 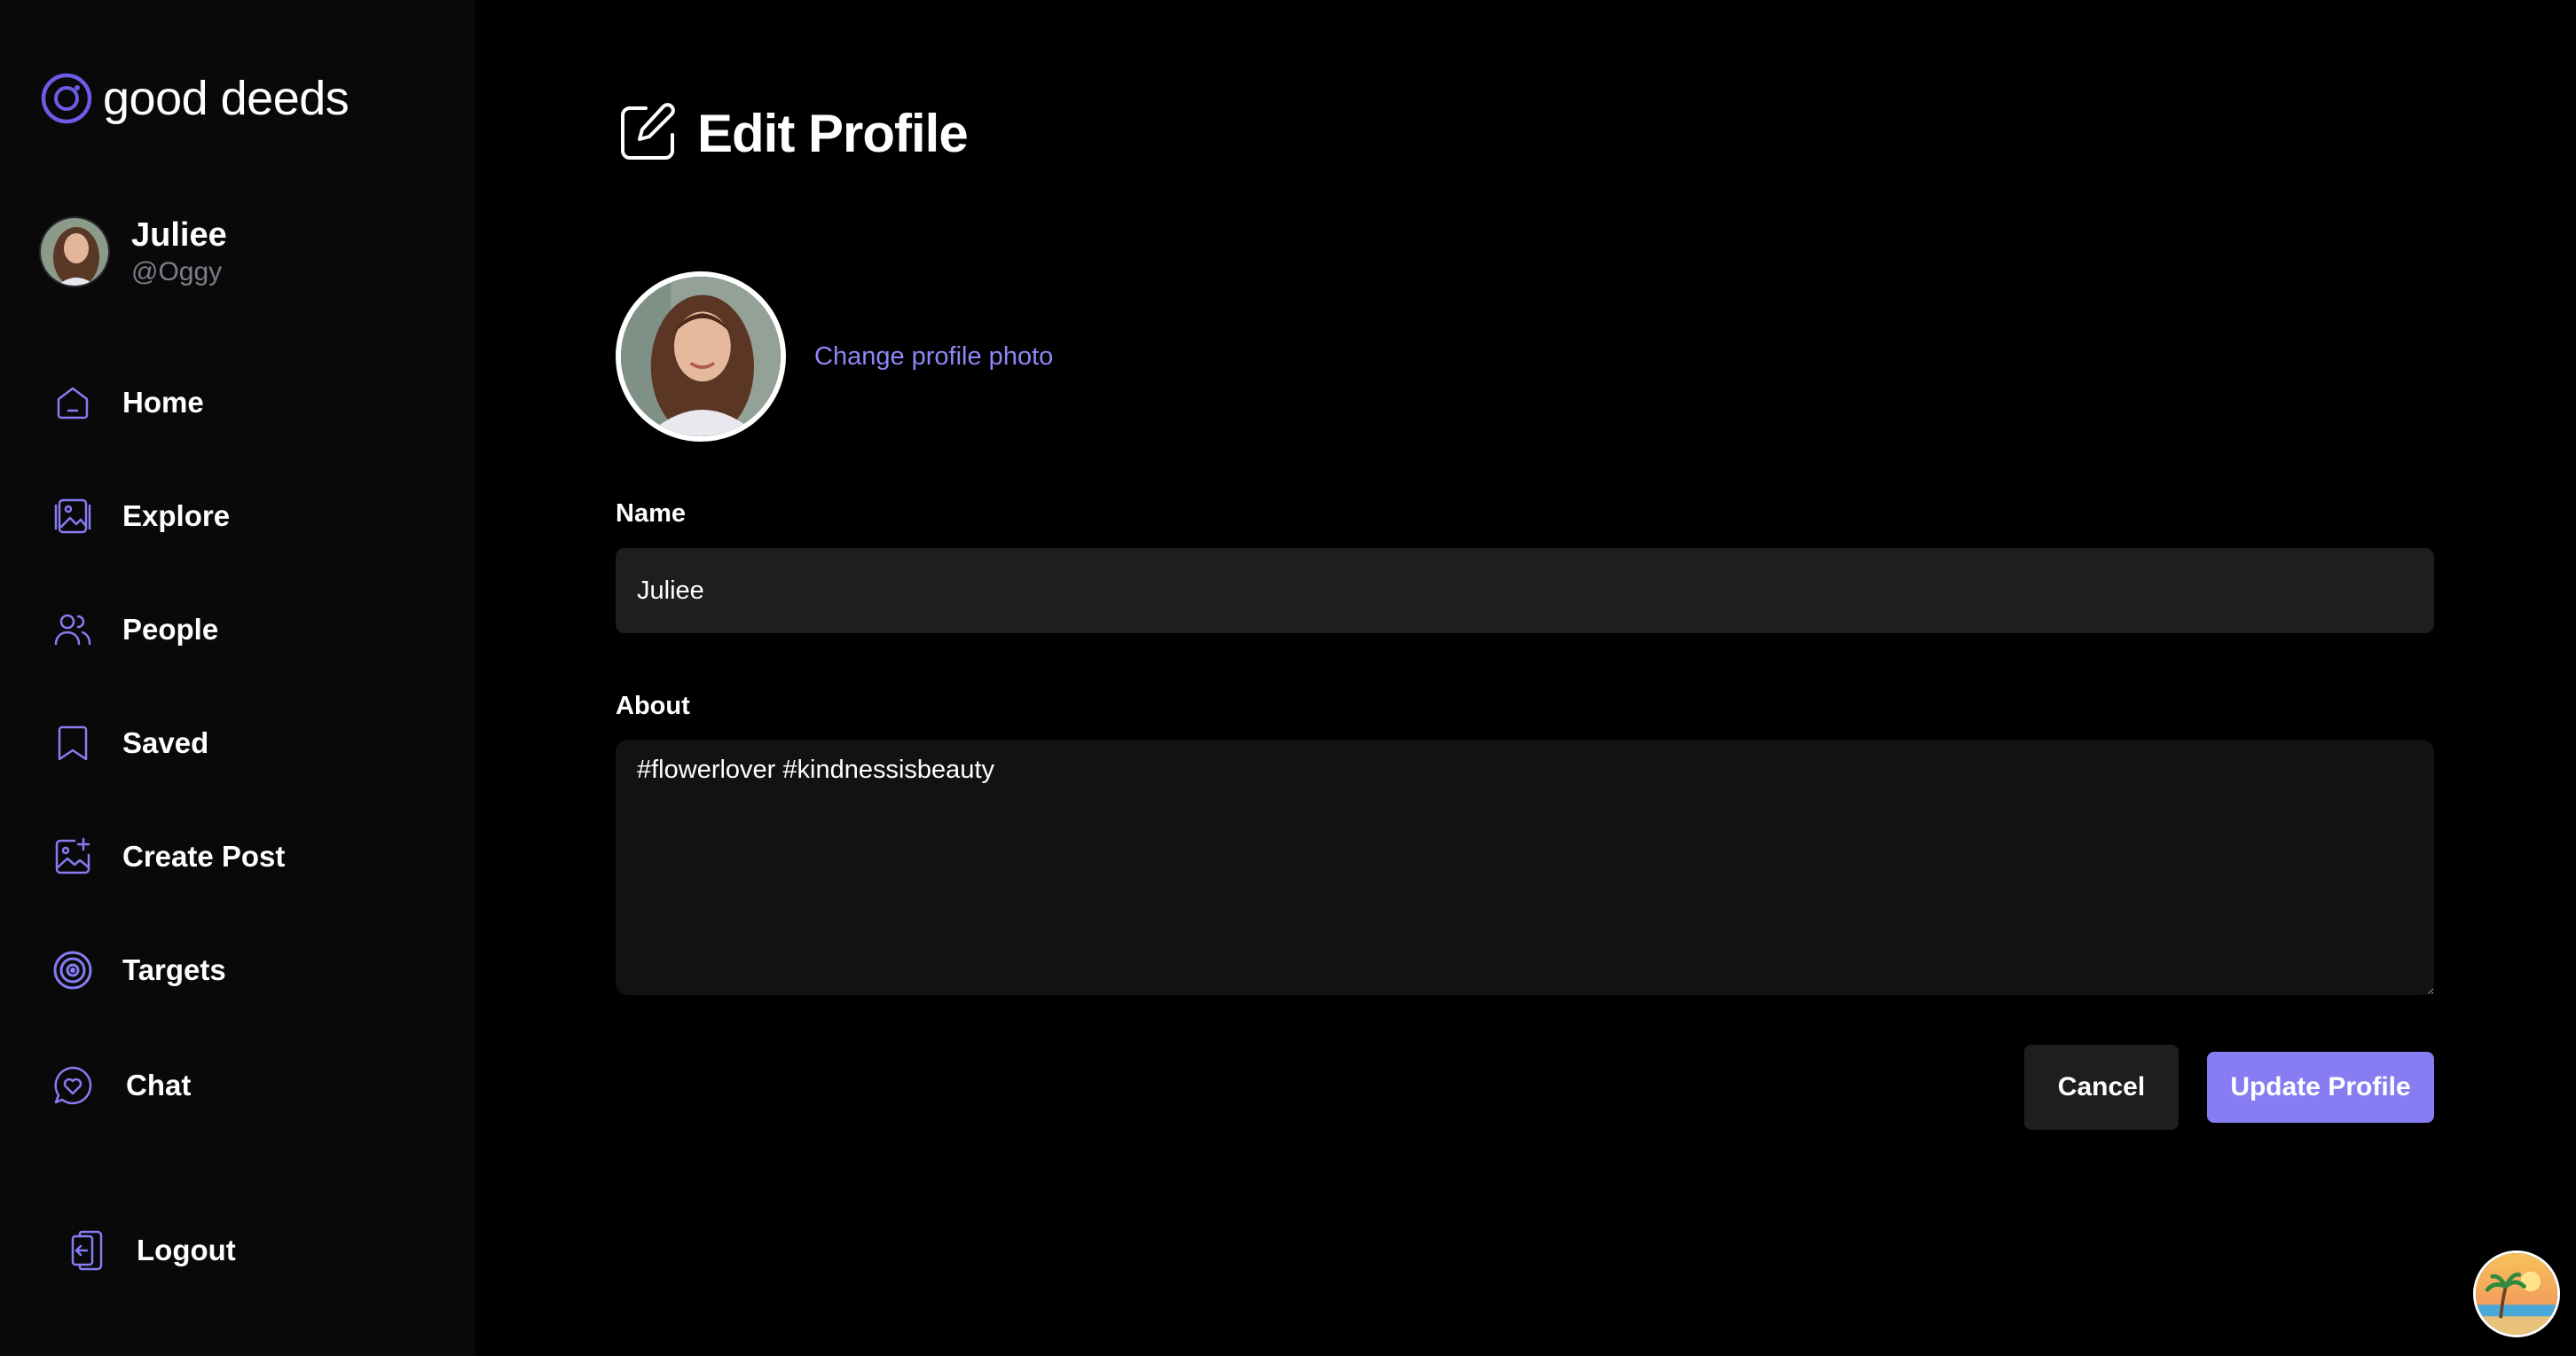 I want to click on sidebar-item-people: People, so click(x=134, y=629).